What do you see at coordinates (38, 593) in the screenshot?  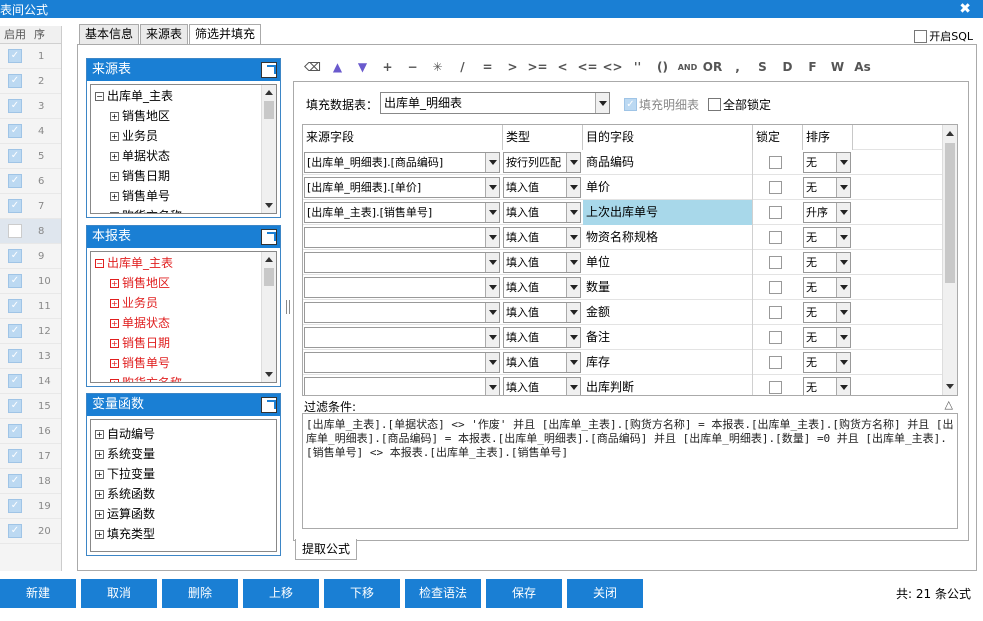 I see `new-button: 新建` at bounding box center [38, 593].